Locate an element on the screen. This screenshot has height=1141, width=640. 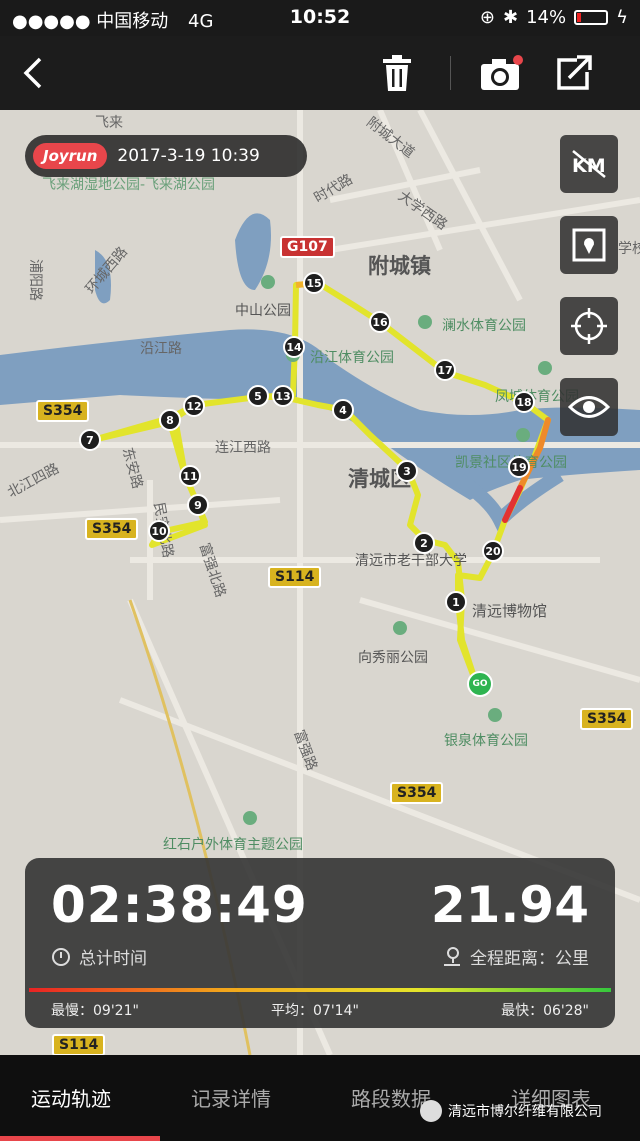
slowest-pace: 最慢：09'21" is located at coordinates (95, 1011).